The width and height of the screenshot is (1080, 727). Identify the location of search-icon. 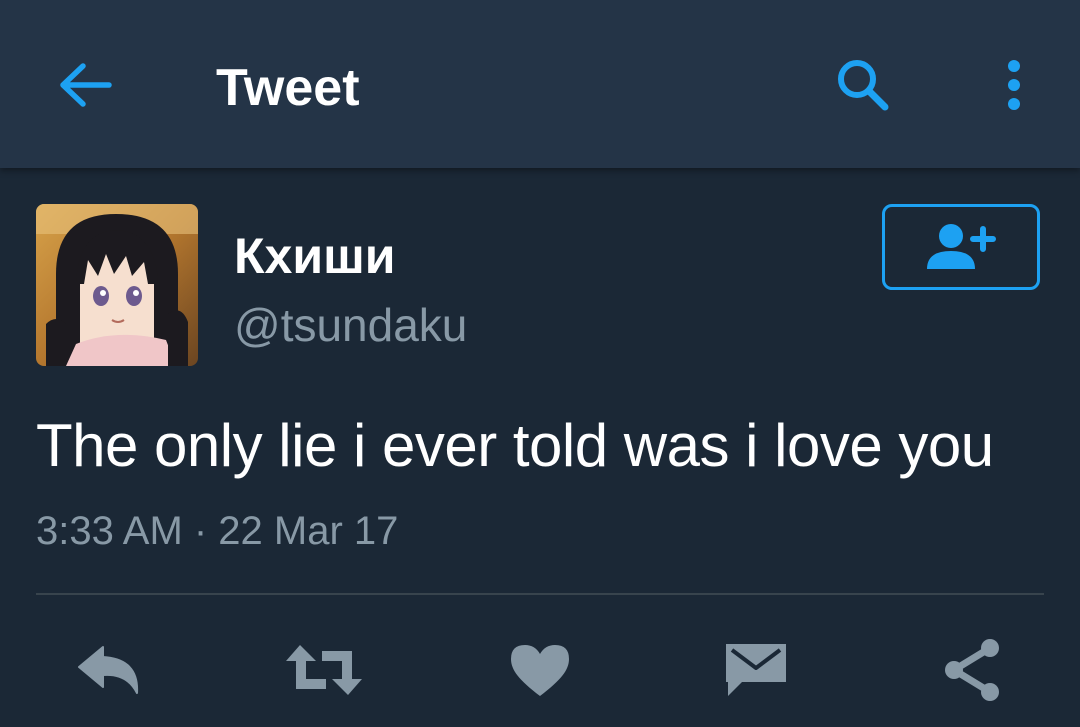
(863, 85).